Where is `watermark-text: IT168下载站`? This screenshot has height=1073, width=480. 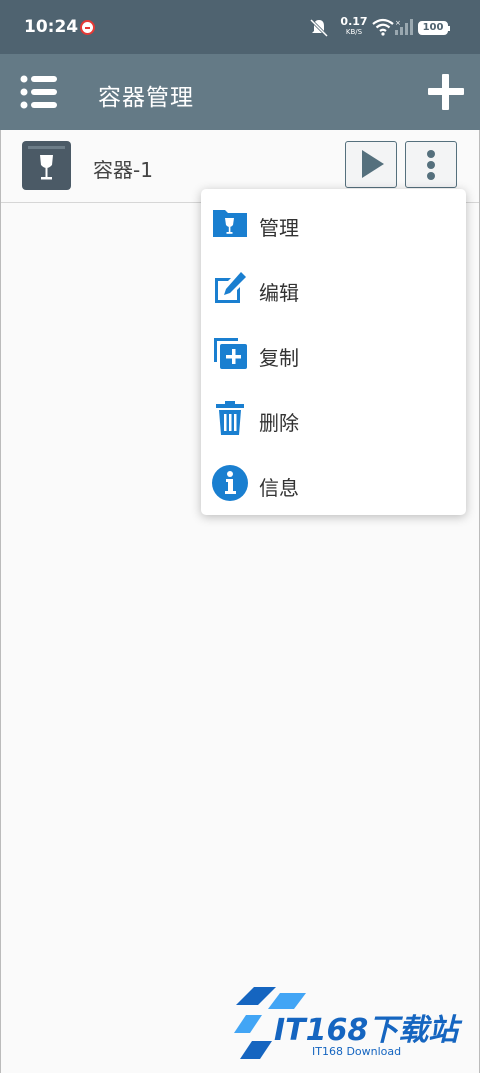
watermark-text: IT168下载站 is located at coordinates (366, 1030).